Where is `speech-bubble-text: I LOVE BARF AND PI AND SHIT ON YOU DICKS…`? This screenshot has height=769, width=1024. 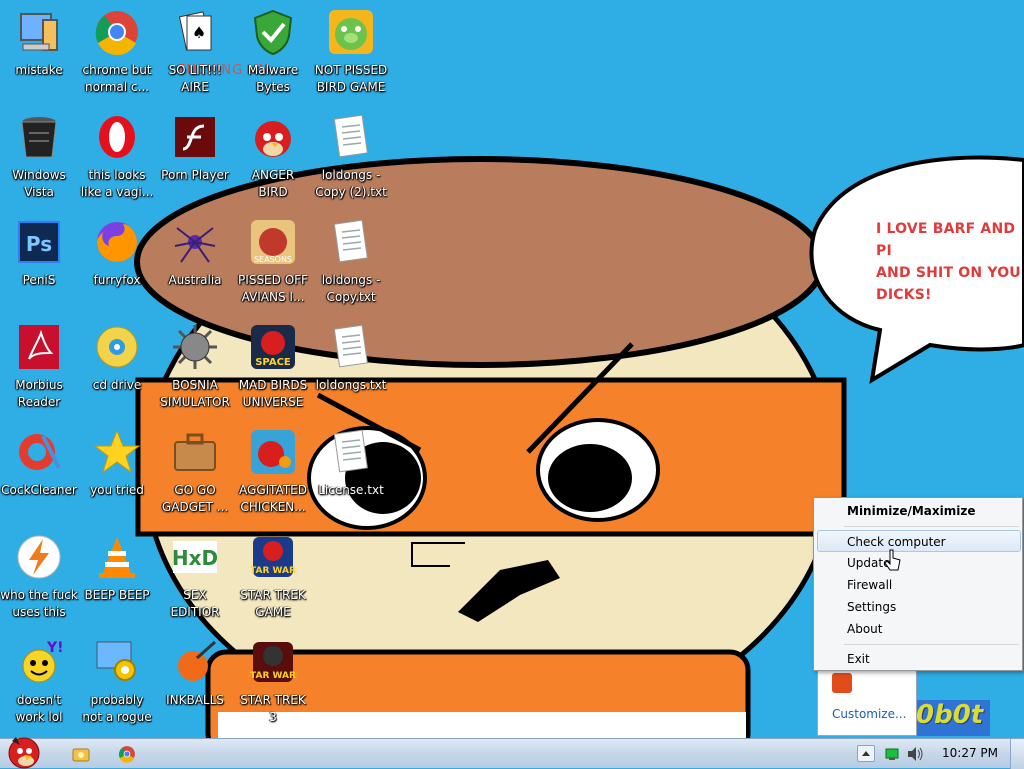
speech-bubble-text: I LOVE BARF AND PI AND SHIT ON YOU DICKS… is located at coordinates (948, 262).